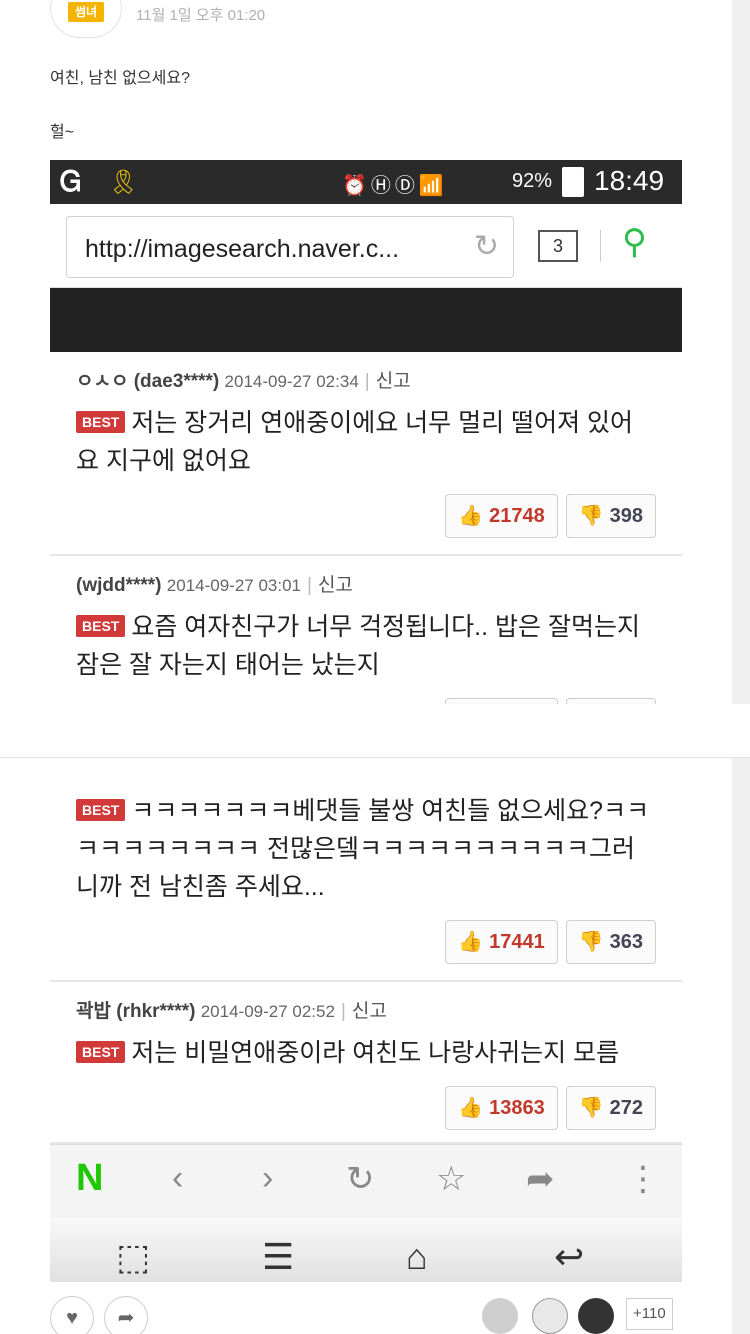 This screenshot has width=750, height=1334. I want to click on post-text-line: 여친, 남친 없으세요?, so click(120, 78).